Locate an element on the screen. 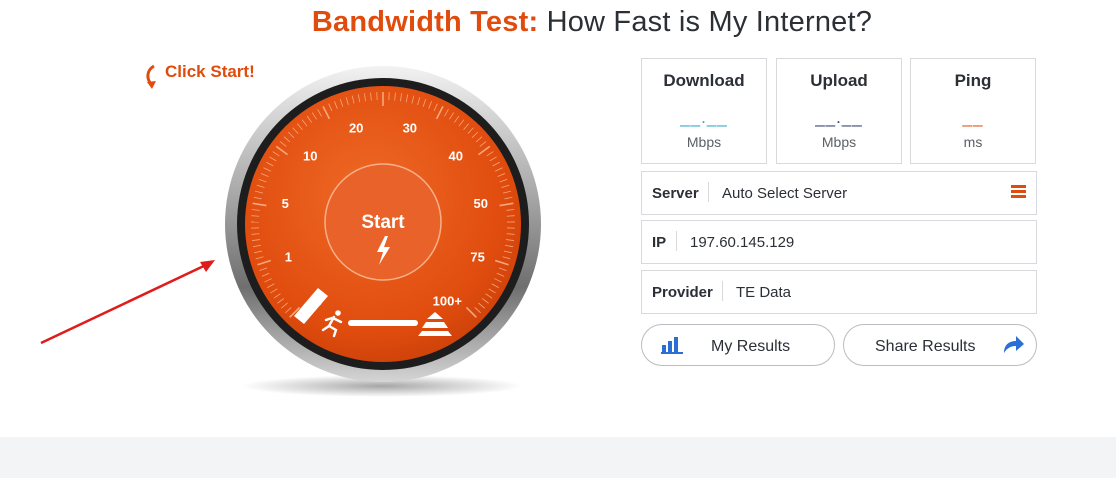  red-pointer-arrow-icon is located at coordinates (127, 302).